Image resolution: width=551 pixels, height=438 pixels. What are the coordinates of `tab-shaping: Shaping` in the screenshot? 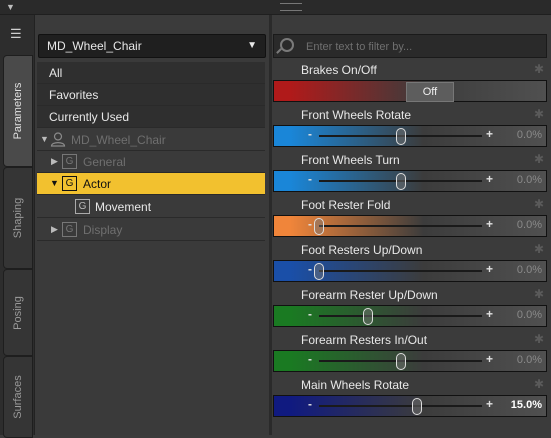 It's located at (18, 218).